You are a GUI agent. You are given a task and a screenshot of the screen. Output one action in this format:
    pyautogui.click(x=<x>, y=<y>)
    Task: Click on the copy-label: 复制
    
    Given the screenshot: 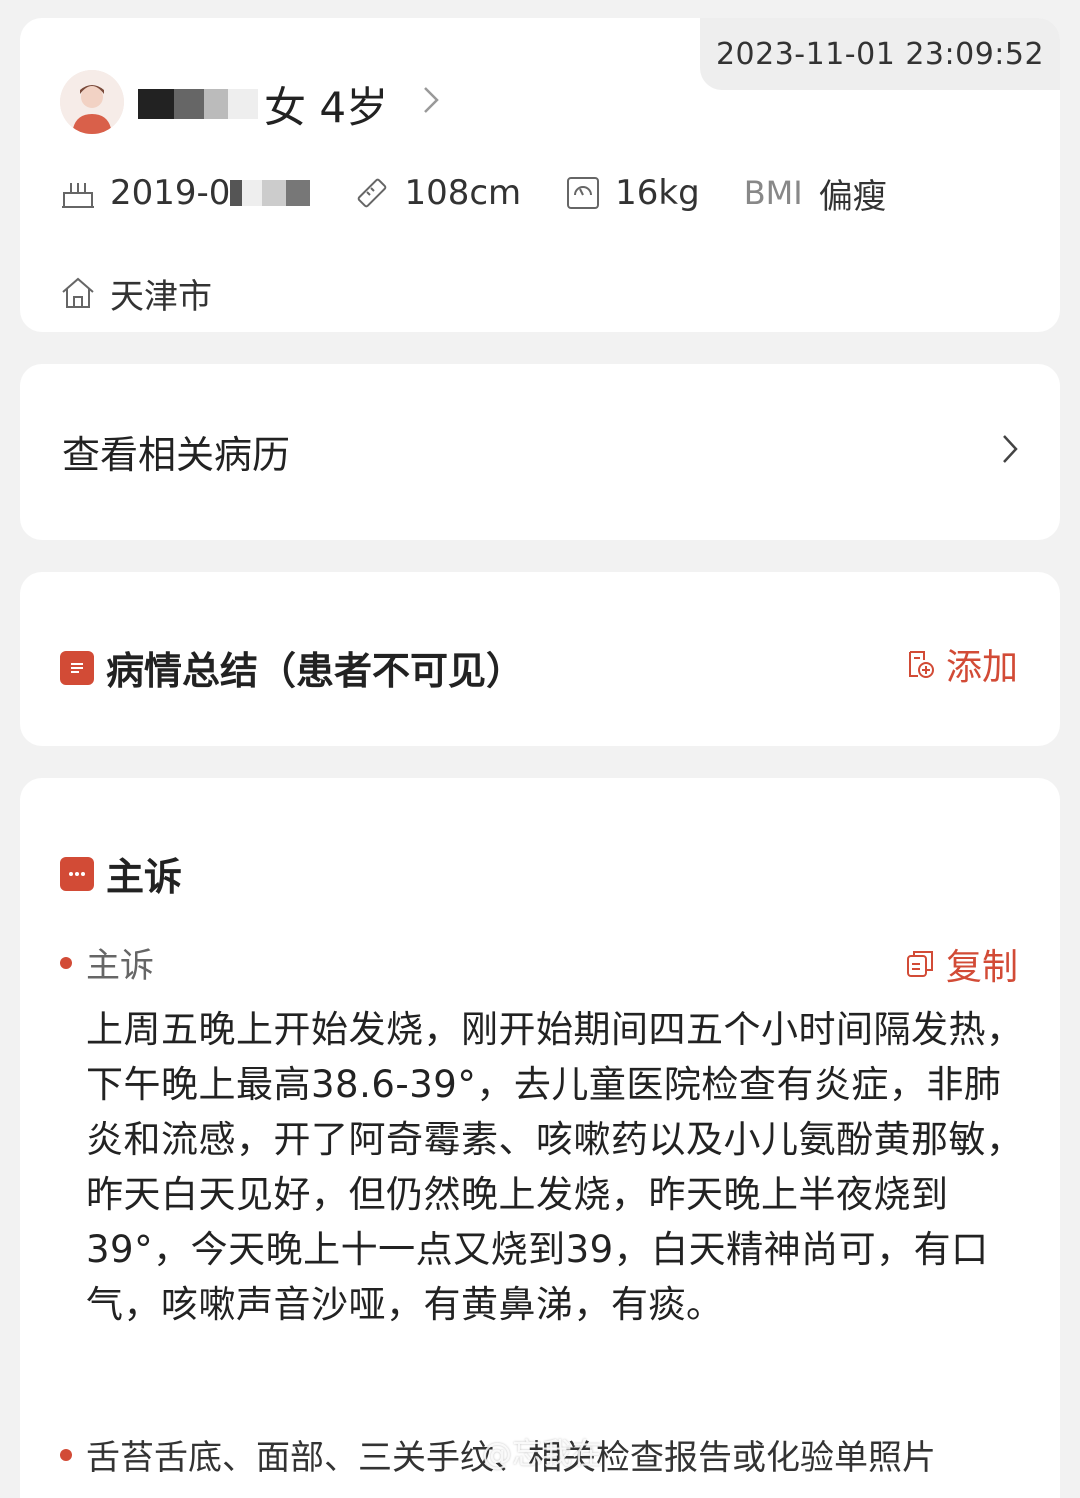 What is the action you would take?
    pyautogui.click(x=981, y=967)
    